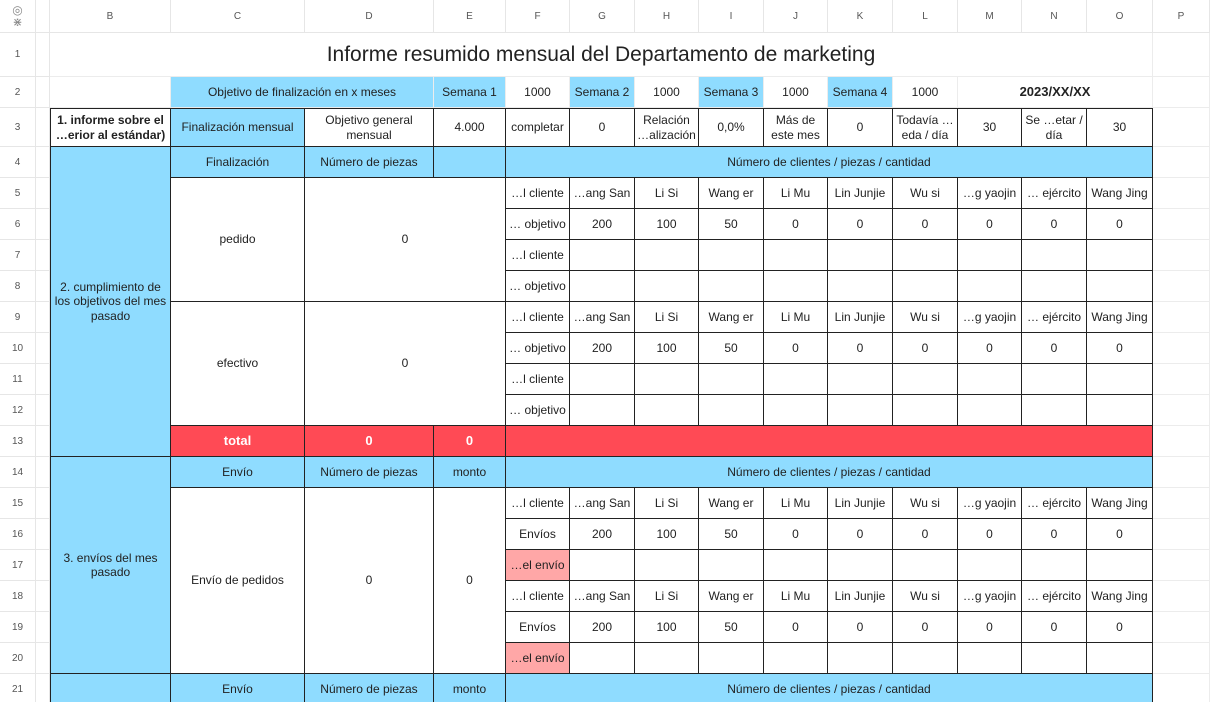 The width and height of the screenshot is (1210, 702). What do you see at coordinates (18, 534) in the screenshot?
I see `row-header-16: 16` at bounding box center [18, 534].